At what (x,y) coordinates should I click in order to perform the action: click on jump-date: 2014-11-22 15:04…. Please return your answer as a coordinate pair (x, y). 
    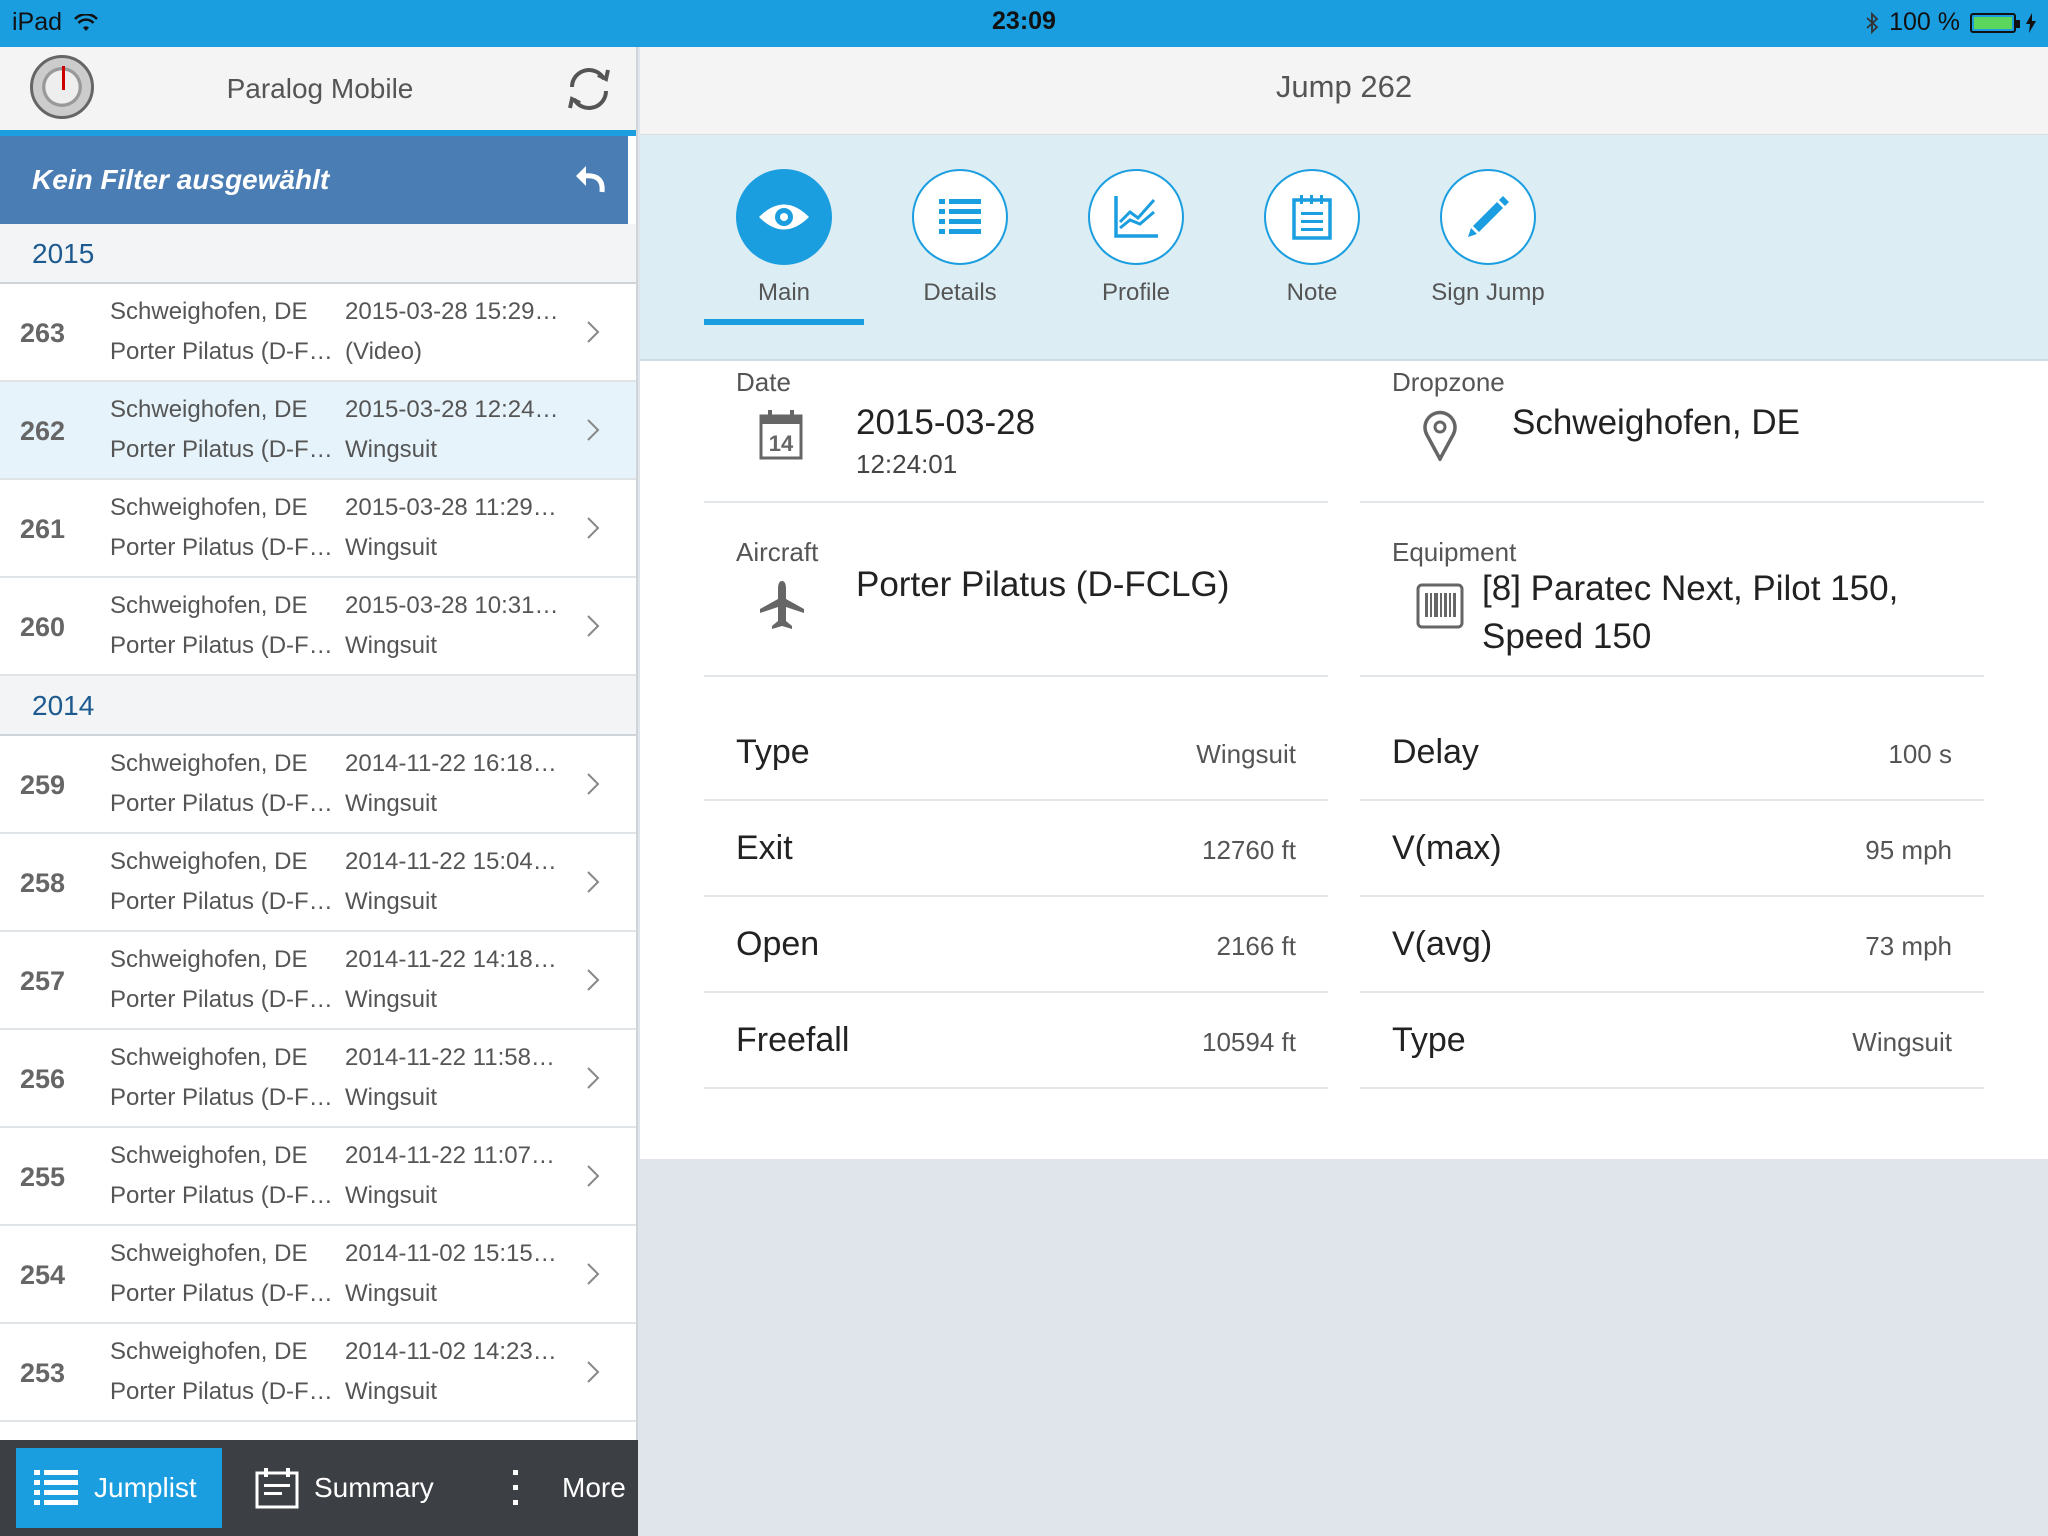
    Looking at the image, I should click on (451, 861).